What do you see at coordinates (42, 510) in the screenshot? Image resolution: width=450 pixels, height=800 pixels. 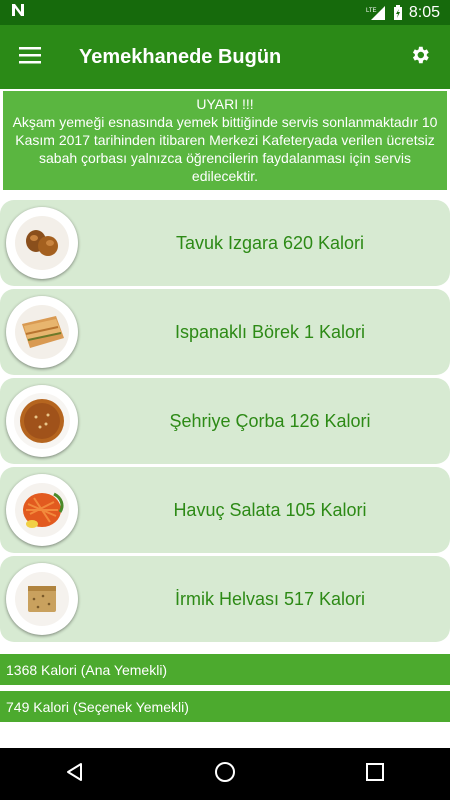 I see `carrot-salad-image` at bounding box center [42, 510].